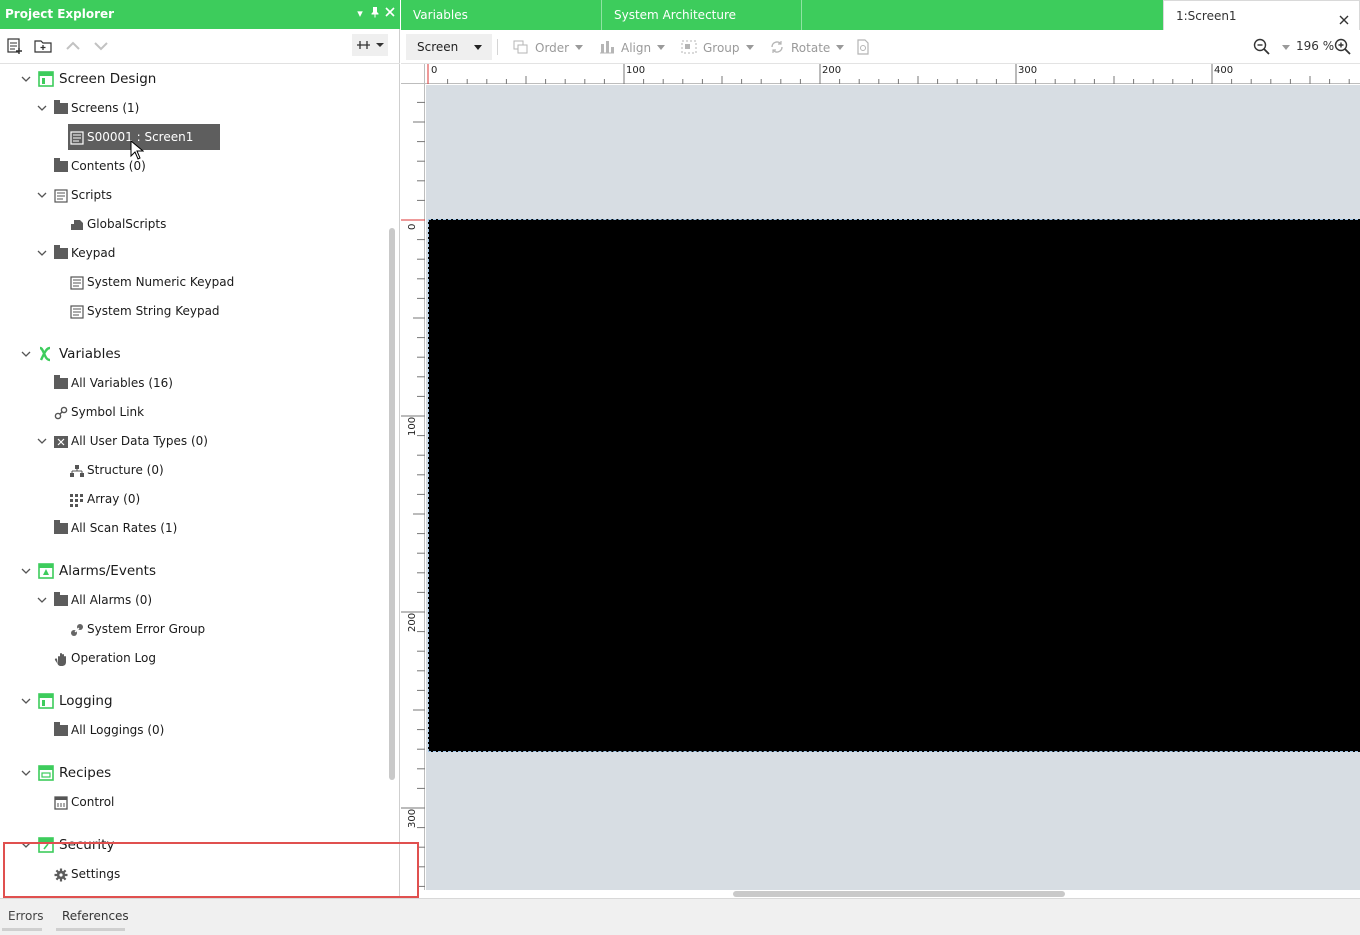 The width and height of the screenshot is (1360, 935). What do you see at coordinates (880, 15) in the screenshot?
I see `document-tabs: Variables System Architecture 1:Screen1` at bounding box center [880, 15].